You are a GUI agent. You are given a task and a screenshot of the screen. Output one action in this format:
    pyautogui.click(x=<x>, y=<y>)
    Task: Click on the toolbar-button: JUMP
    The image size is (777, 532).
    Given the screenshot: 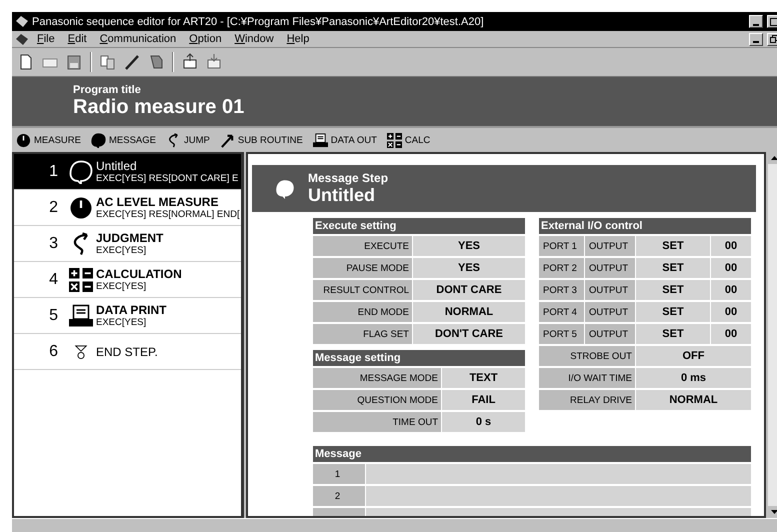 What is the action you would take?
    pyautogui.click(x=197, y=140)
    